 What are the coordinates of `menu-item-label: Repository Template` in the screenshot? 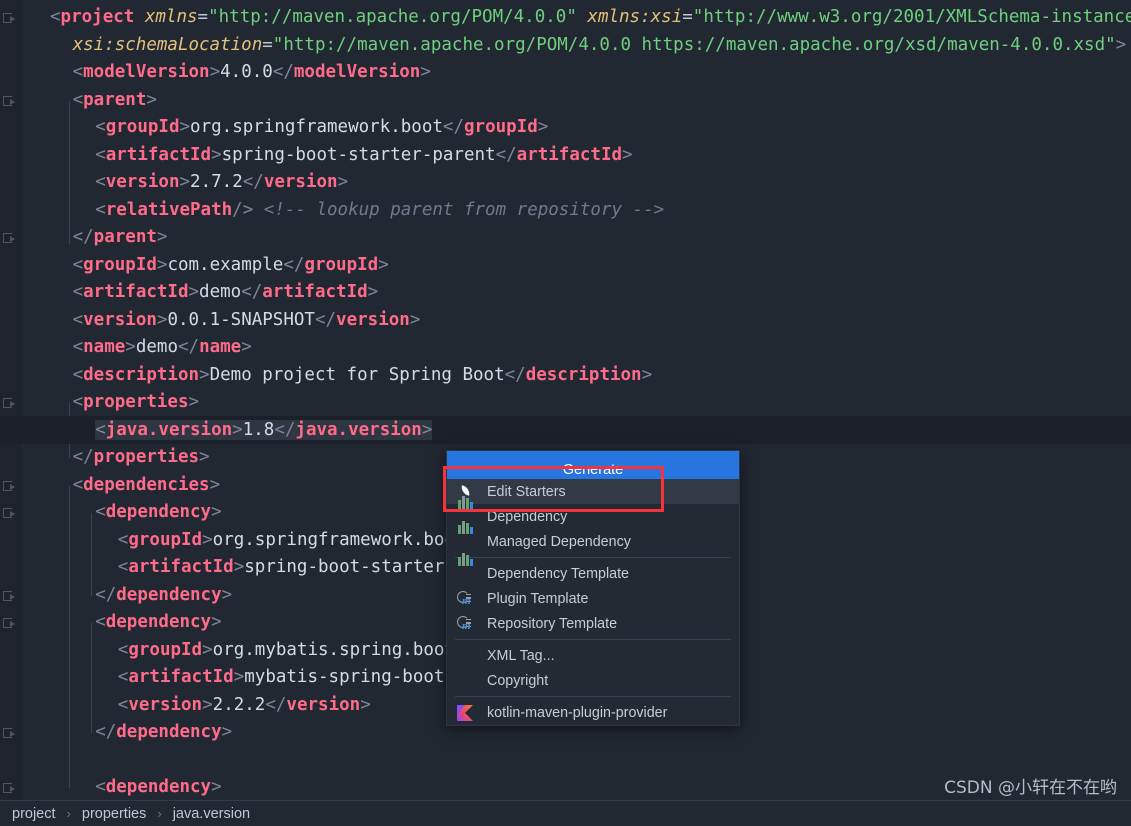 It's located at (552, 623).